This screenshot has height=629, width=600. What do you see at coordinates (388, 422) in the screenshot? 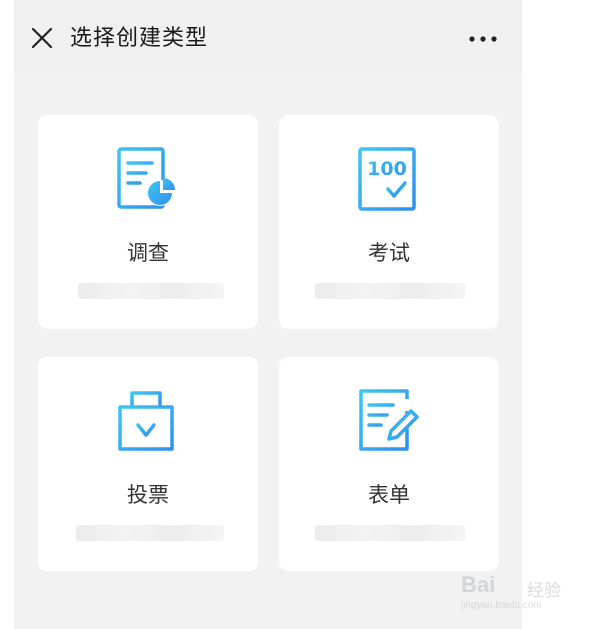
I see `form-icon` at bounding box center [388, 422].